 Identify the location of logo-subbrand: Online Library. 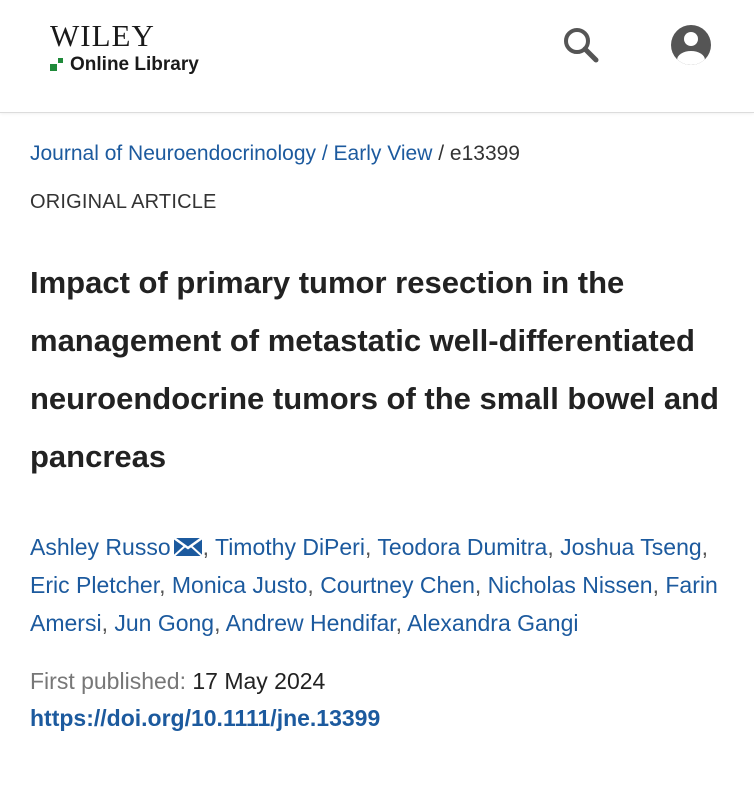
(134, 64).